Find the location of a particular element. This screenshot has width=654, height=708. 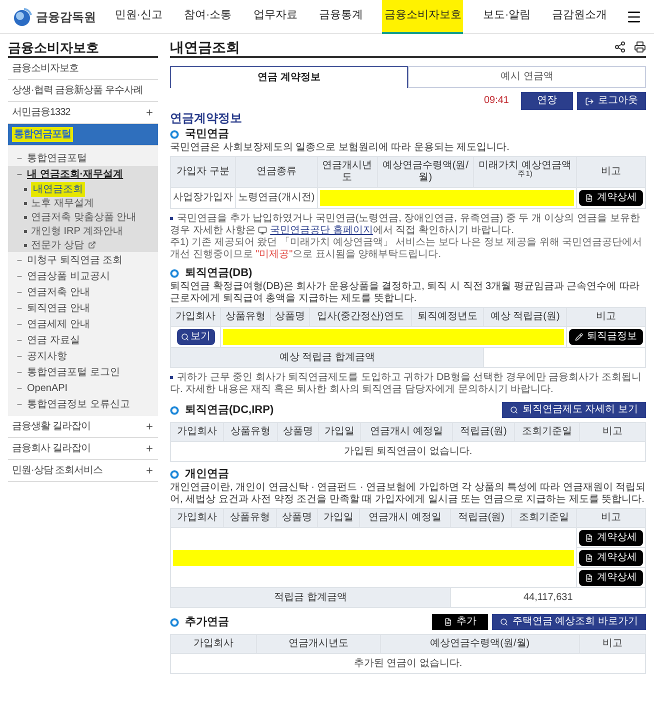

details-button: 퇴직연금제도 자세히 보기 is located at coordinates (574, 410).